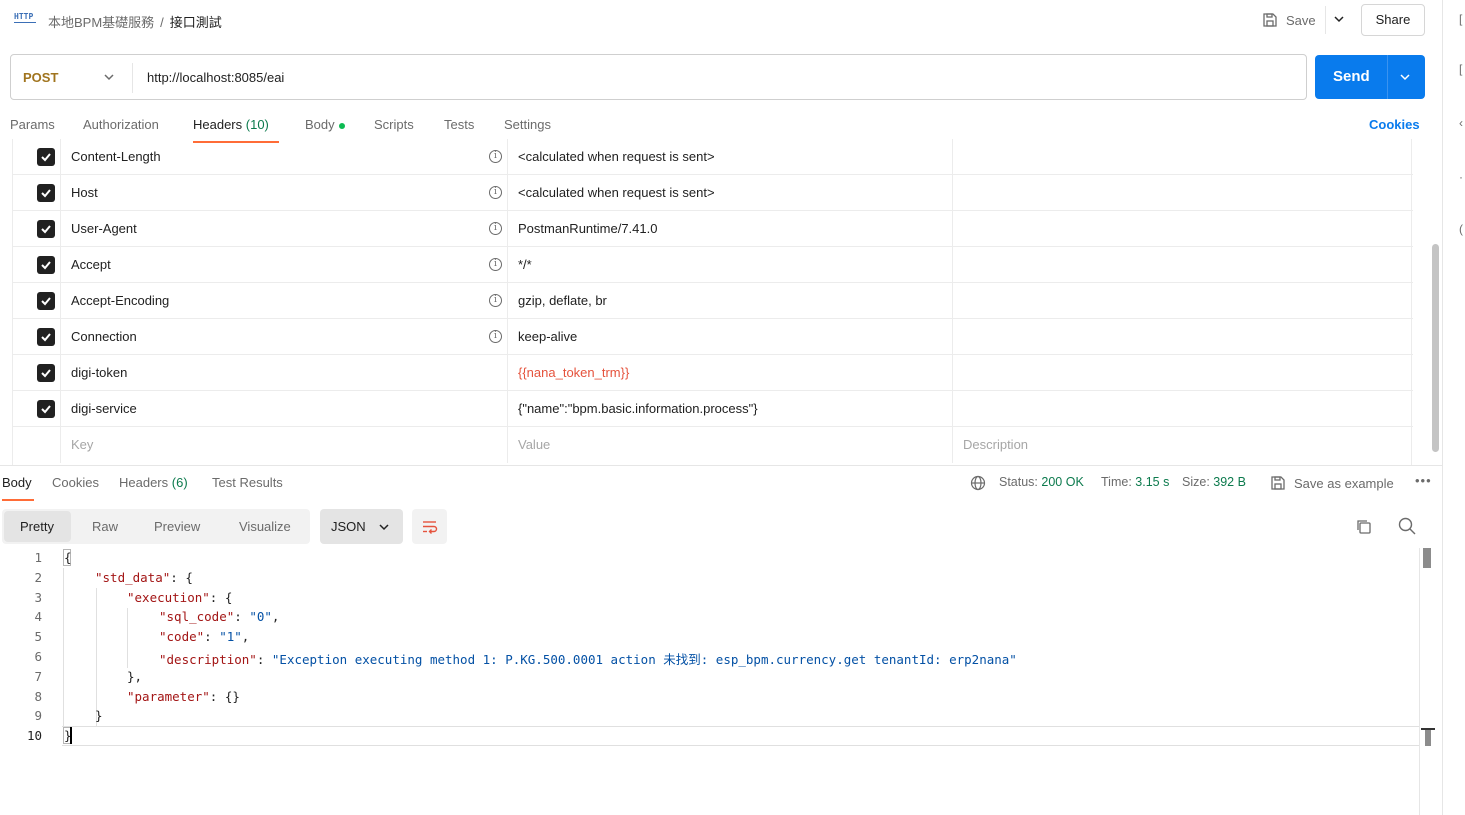 The width and height of the screenshot is (1465, 815). What do you see at coordinates (101, 22) in the screenshot?
I see `breadcrumb-collection: 本地BPM基礎服務` at bounding box center [101, 22].